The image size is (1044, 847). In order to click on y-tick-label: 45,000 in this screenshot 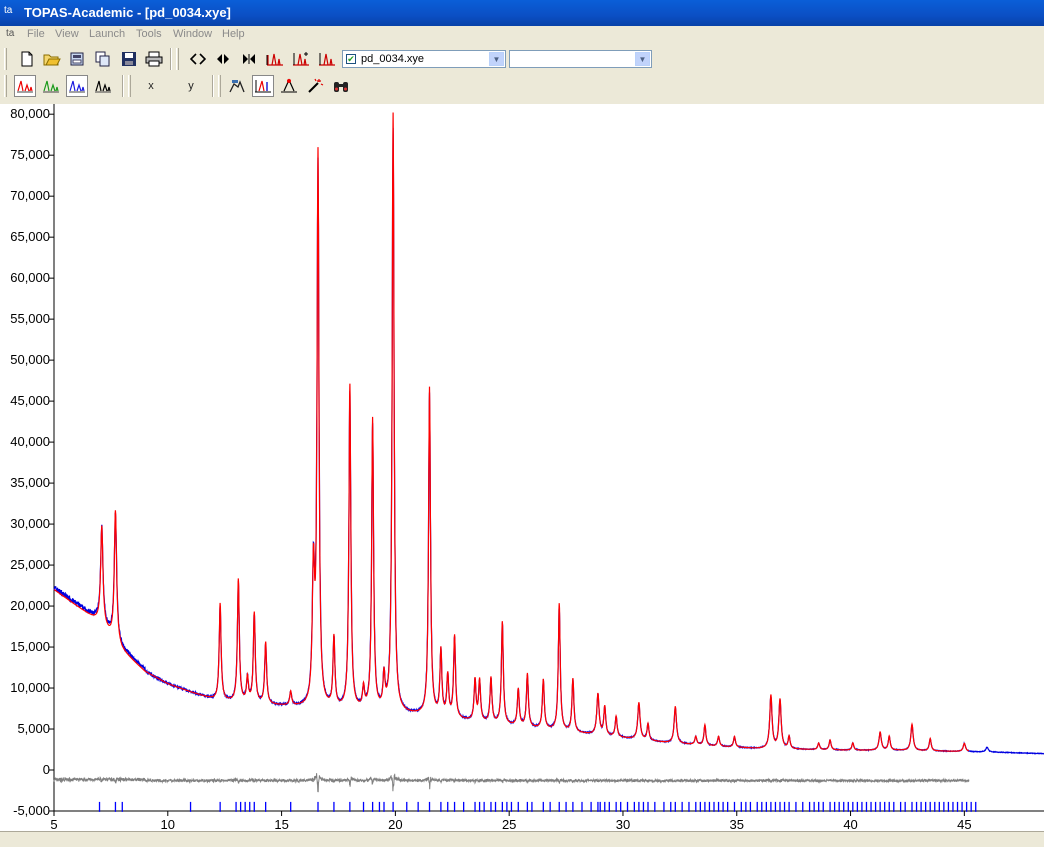, I will do `click(30, 400)`.